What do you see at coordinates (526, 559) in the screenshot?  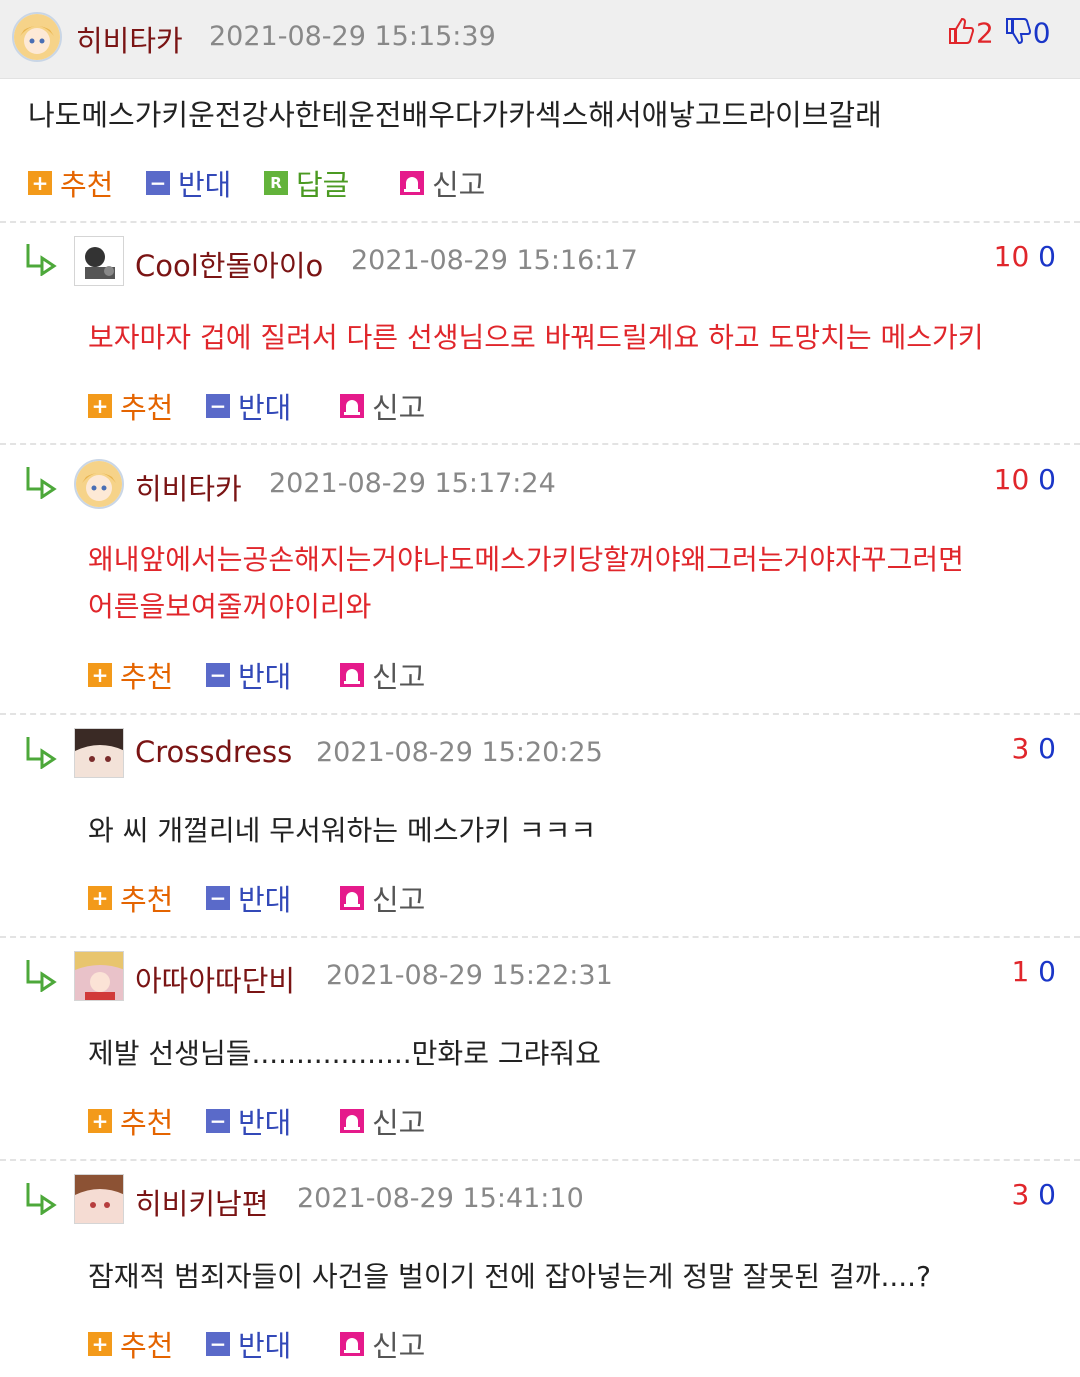 I see `comment-text-line: 왜내앞에서는공손해지는거야나도메스가키당할꺼야왜그러는거야자꾸그러면` at bounding box center [526, 559].